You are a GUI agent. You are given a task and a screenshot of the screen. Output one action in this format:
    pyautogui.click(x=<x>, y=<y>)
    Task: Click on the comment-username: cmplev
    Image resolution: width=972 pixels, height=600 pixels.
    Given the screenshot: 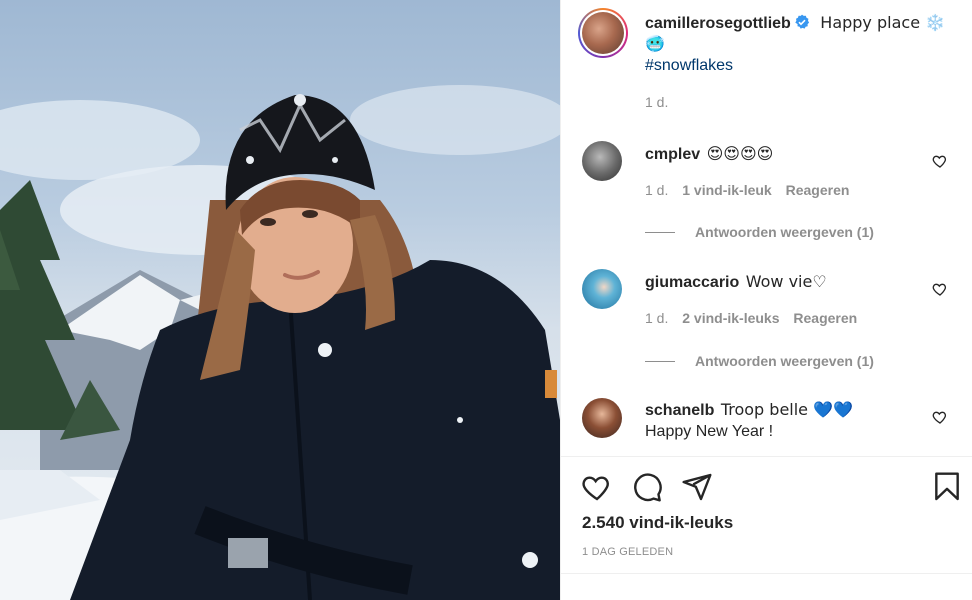 What is the action you would take?
    pyautogui.click(x=672, y=154)
    